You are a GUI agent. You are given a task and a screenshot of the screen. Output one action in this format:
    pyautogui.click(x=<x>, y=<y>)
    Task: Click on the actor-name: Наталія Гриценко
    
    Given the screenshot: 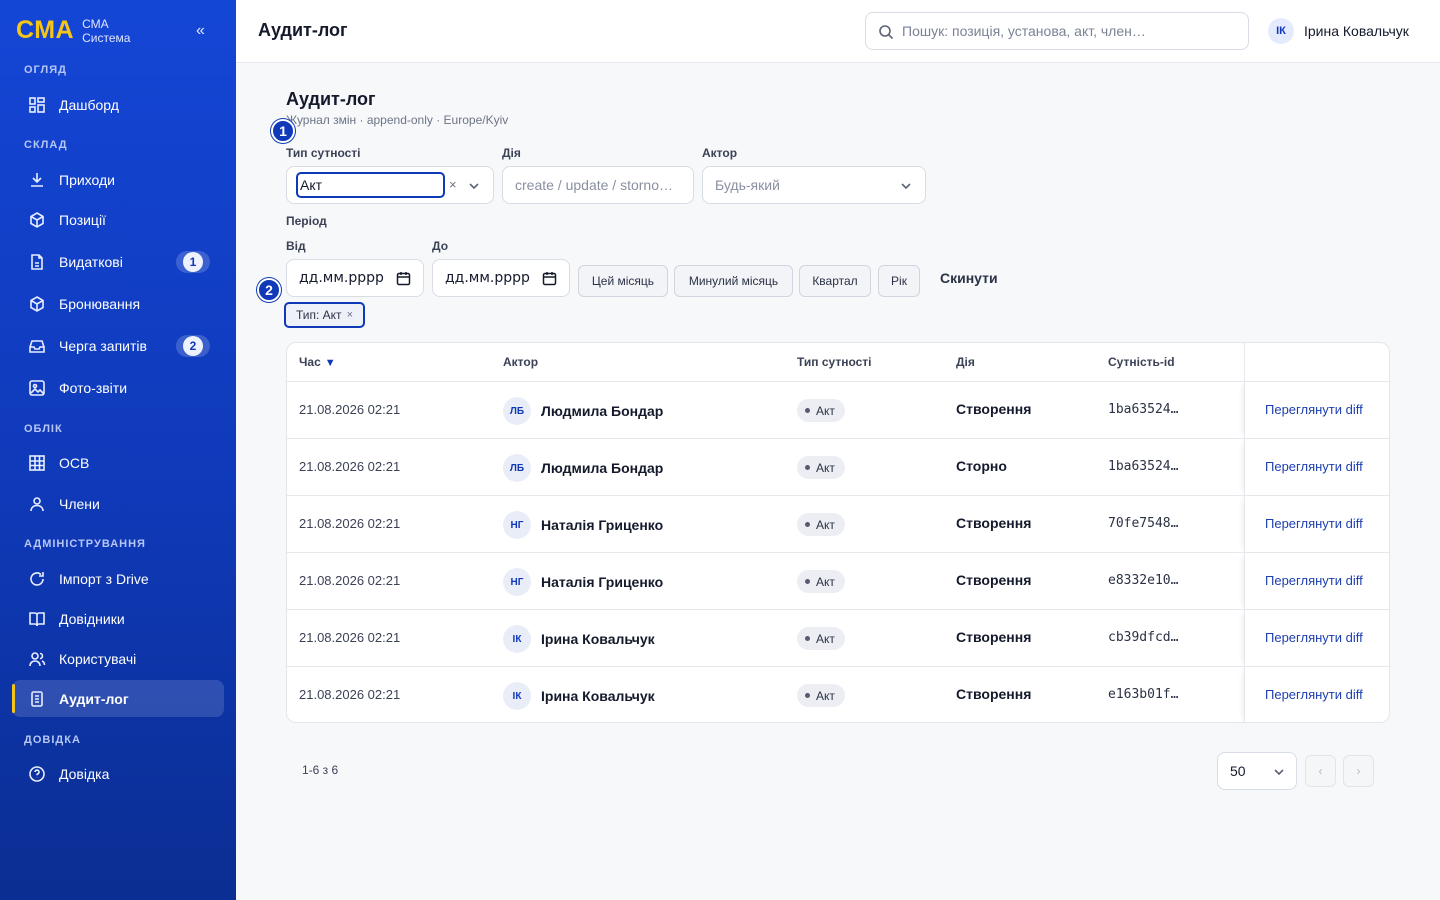 What is the action you would take?
    pyautogui.click(x=602, y=582)
    